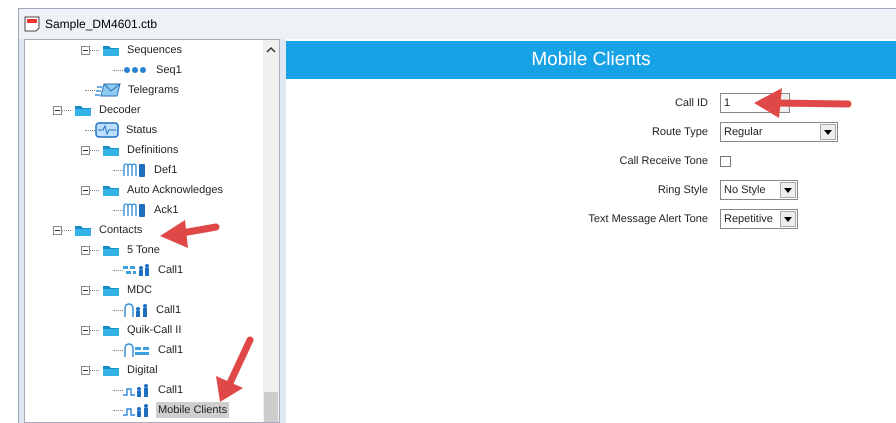 The height and width of the screenshot is (423, 896). Describe the element at coordinates (271, 407) in the screenshot. I see `scroll-thumb` at that location.